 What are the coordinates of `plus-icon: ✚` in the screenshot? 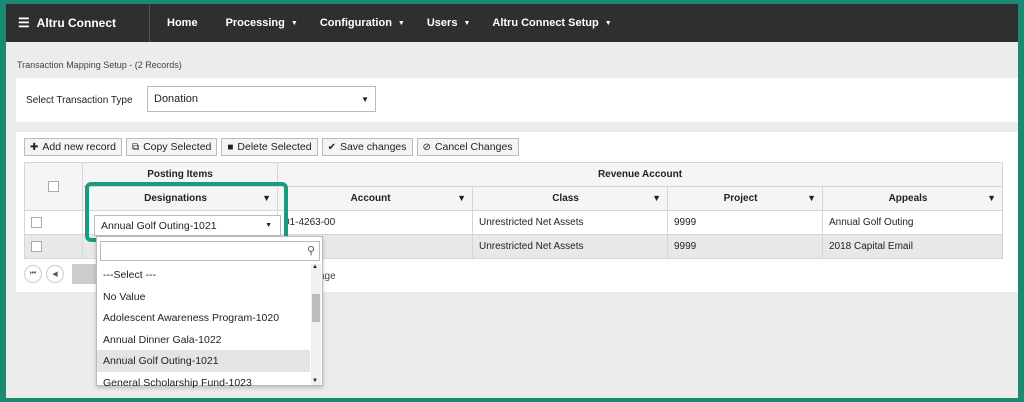 It's located at (34, 147).